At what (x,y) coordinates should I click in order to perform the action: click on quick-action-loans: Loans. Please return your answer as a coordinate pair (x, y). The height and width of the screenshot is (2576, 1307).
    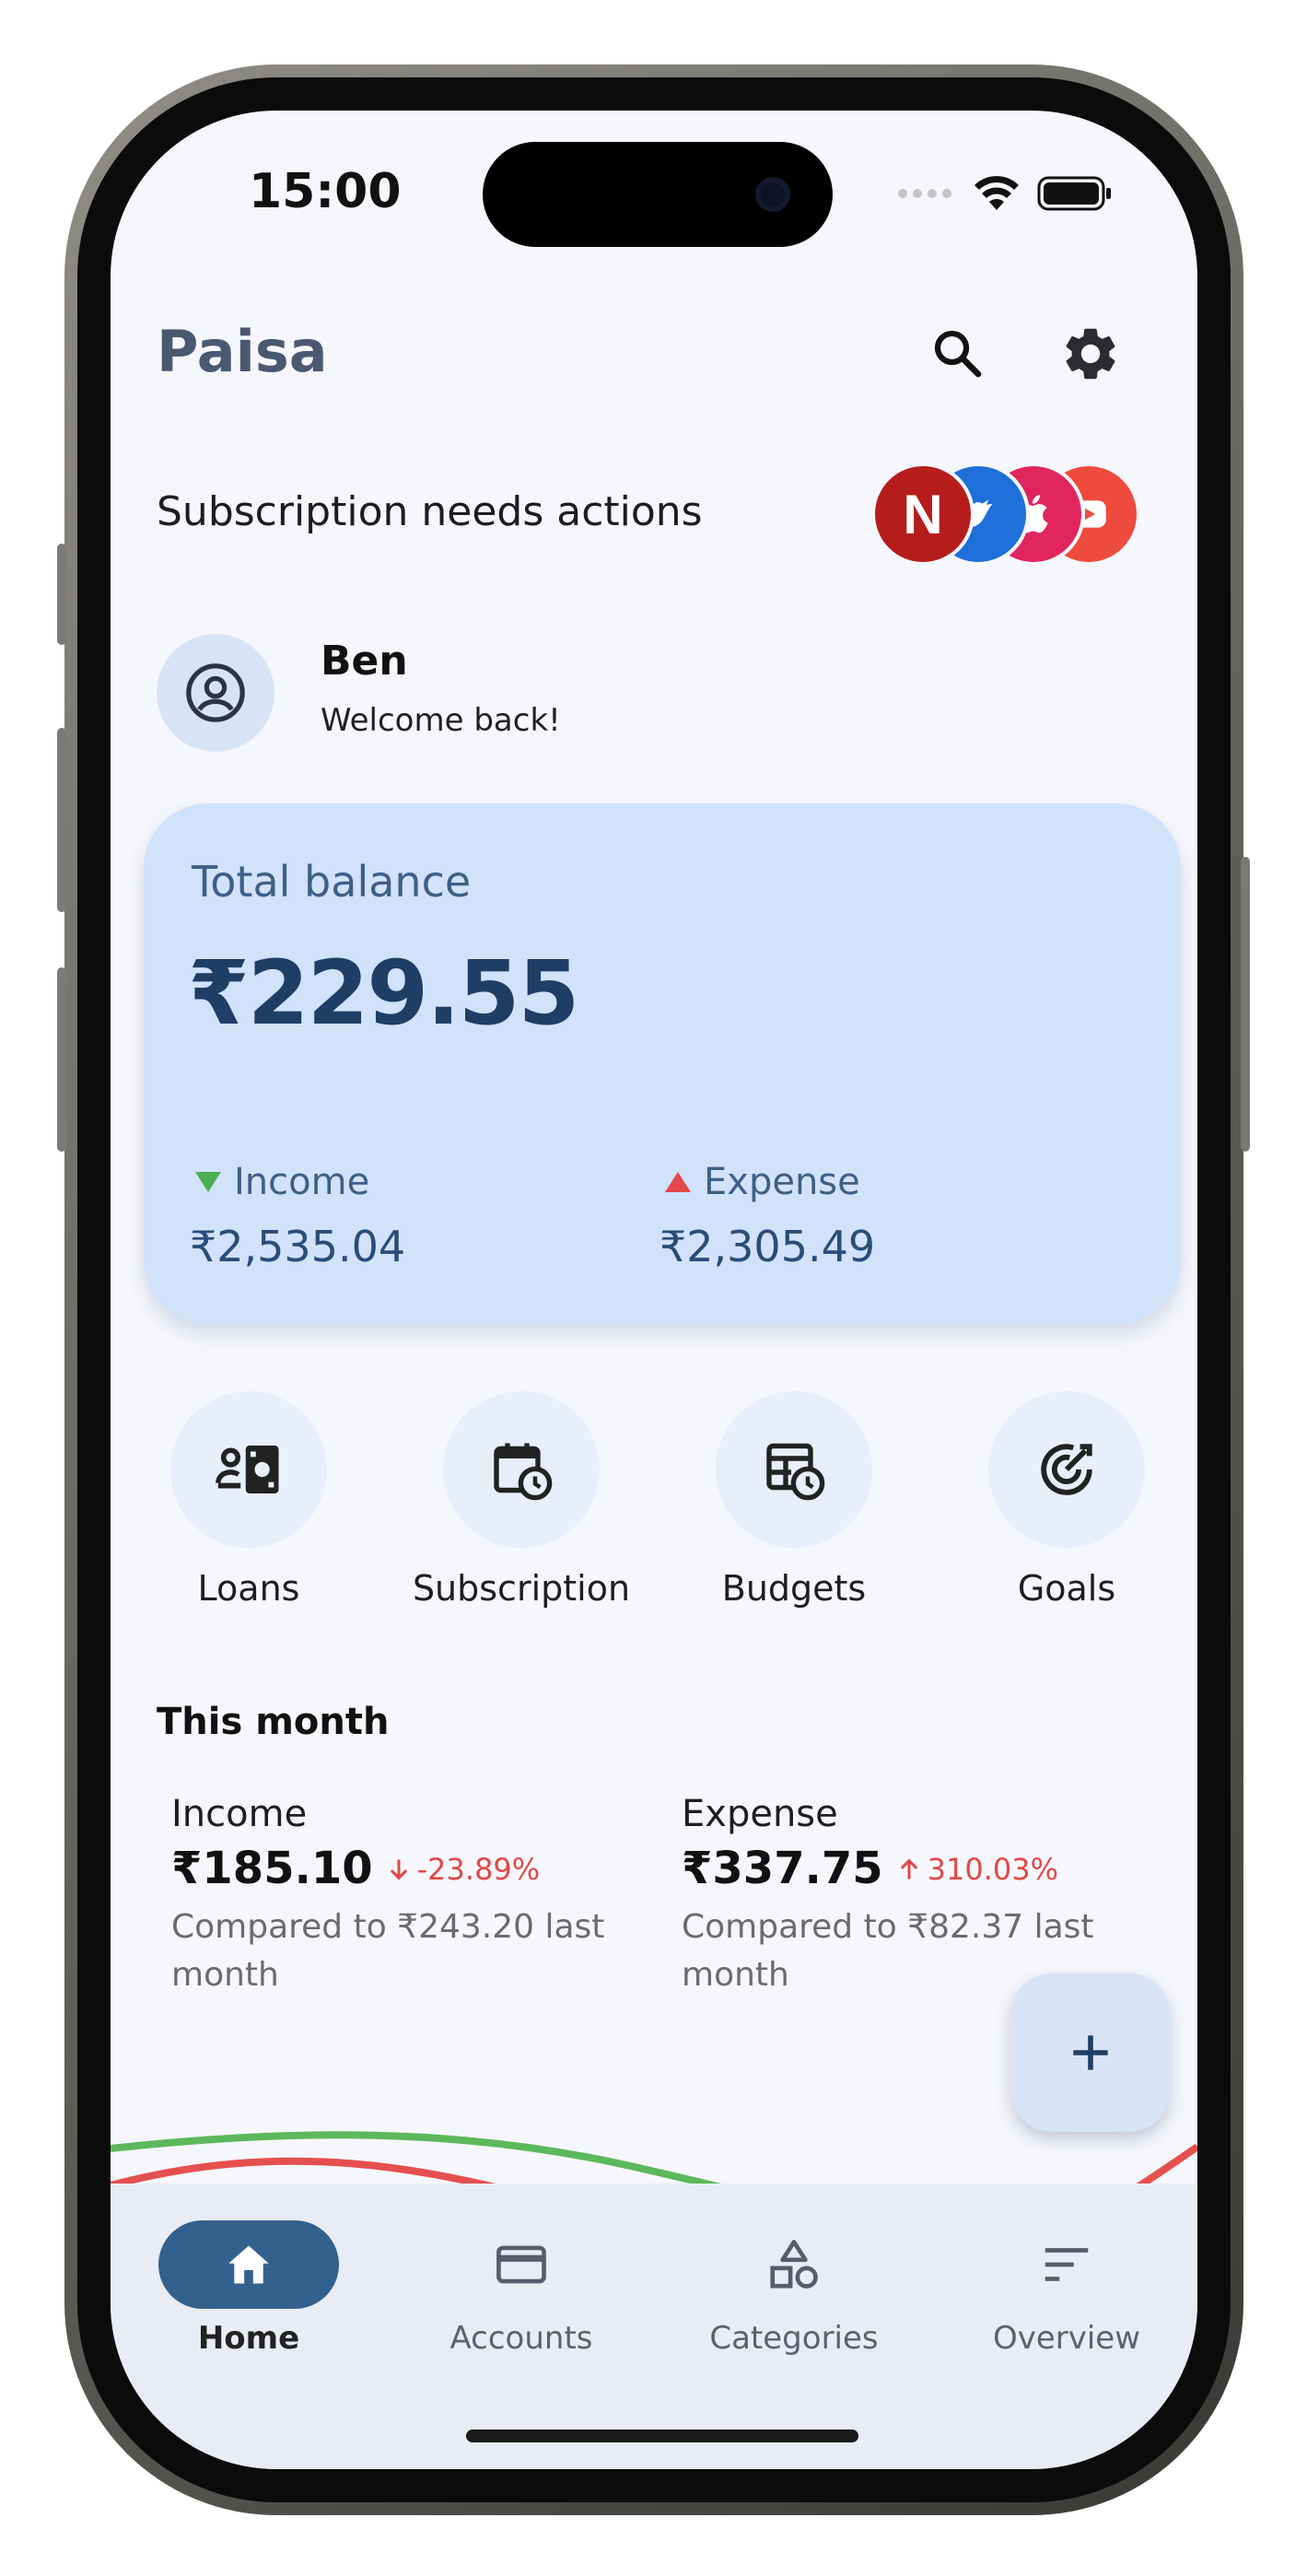
    Looking at the image, I should click on (249, 1500).